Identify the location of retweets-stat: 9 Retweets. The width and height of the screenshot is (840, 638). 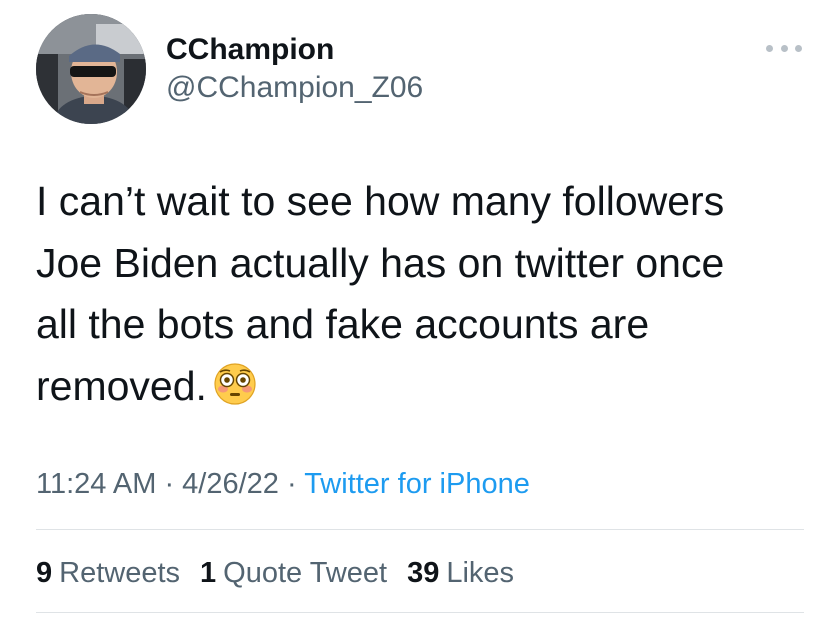
(108, 573).